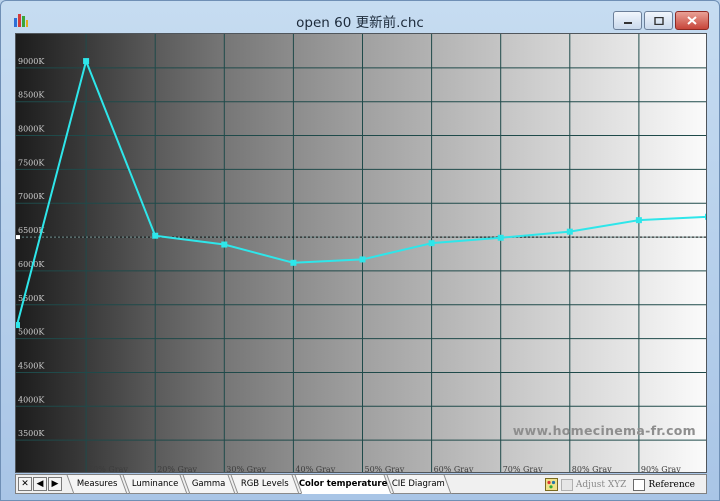  Describe the element at coordinates (592, 469) in the screenshot. I see `x-tick-label: 80% Gray` at that location.